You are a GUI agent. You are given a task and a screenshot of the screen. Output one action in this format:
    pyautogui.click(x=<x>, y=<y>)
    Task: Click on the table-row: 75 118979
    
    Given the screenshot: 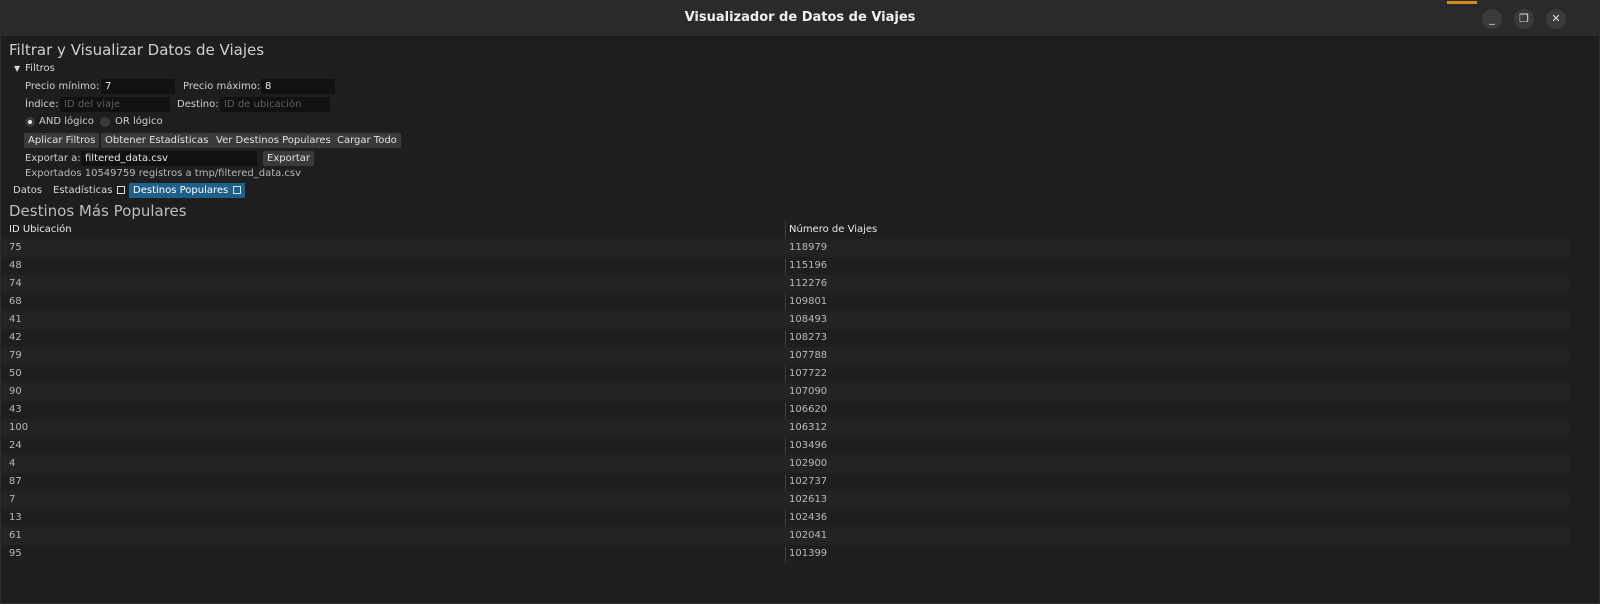 What is the action you would take?
    pyautogui.click(x=785, y=248)
    